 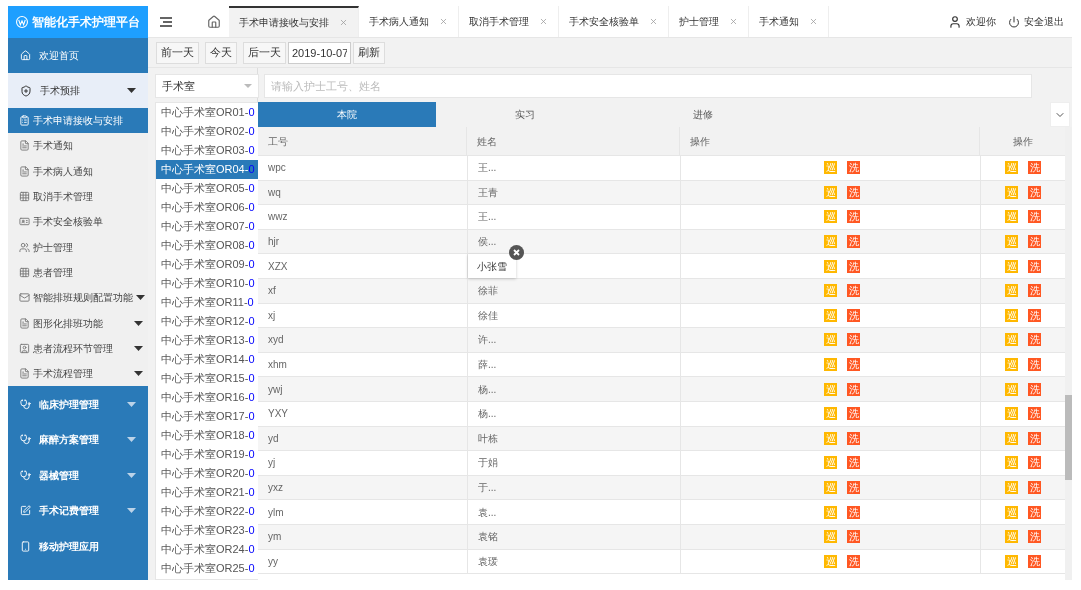 I want to click on menu-group: 器械管理, so click(x=78, y=475).